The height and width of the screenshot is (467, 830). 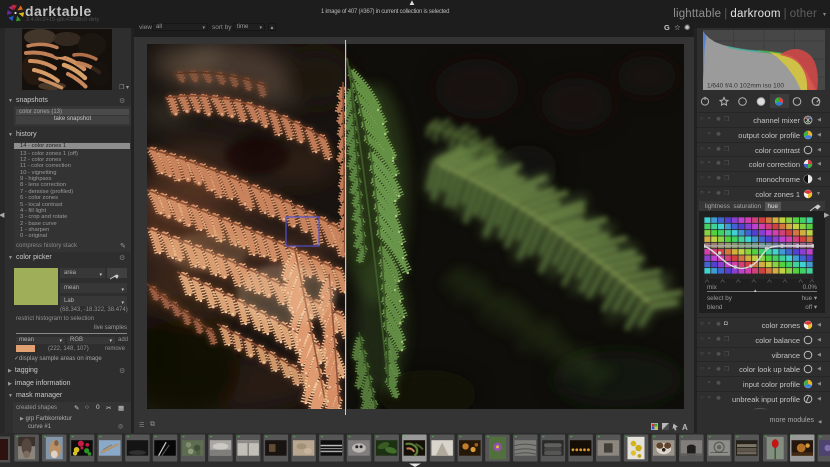 I want to click on svg-text: A, so click(x=685, y=427).